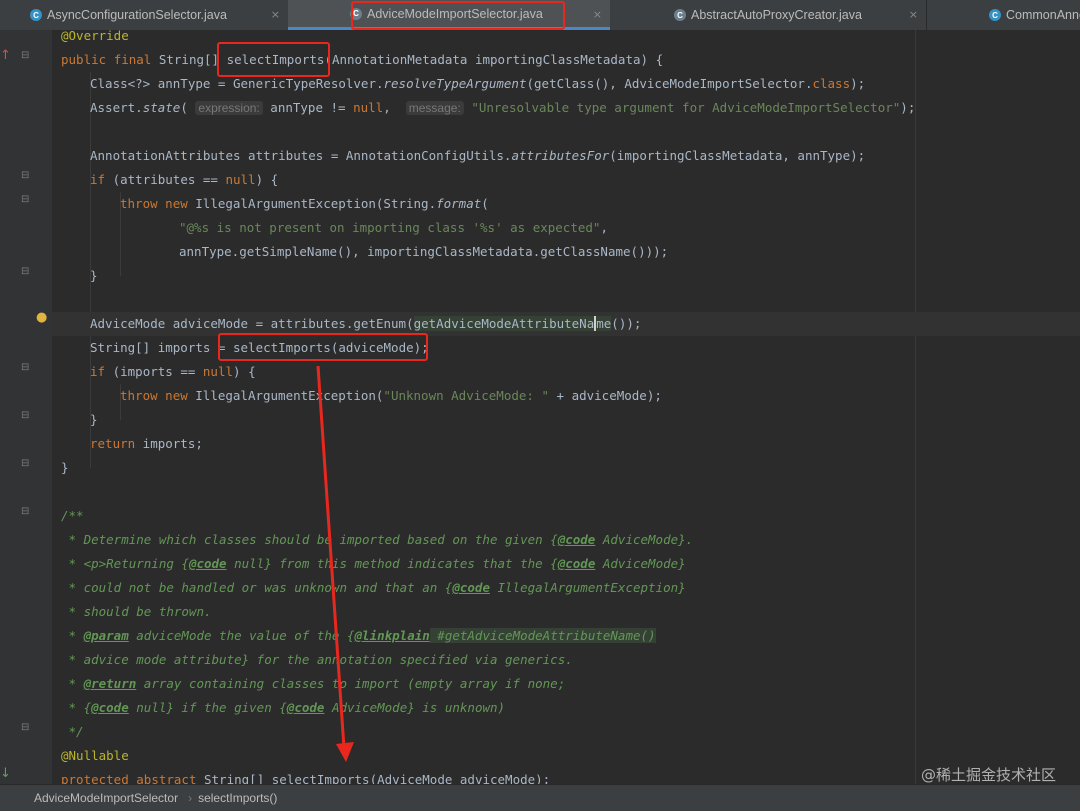 Image resolution: width=1080 pixels, height=811 pixels. Describe the element at coordinates (776, 15) in the screenshot. I see `tab-label: AbstractAutoProxyCreator.java` at that location.